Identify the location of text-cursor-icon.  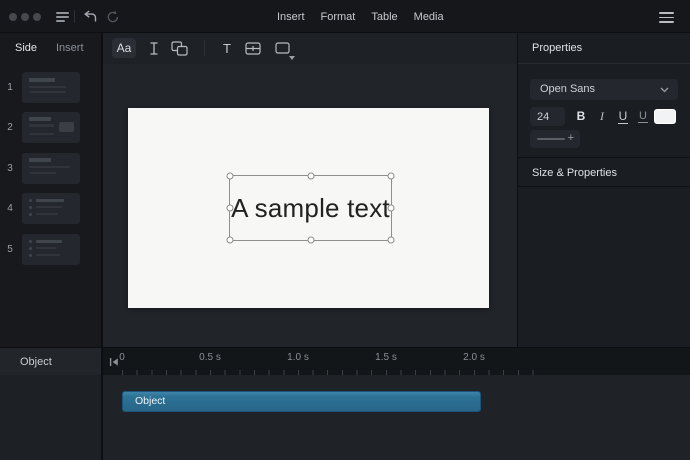
(154, 48).